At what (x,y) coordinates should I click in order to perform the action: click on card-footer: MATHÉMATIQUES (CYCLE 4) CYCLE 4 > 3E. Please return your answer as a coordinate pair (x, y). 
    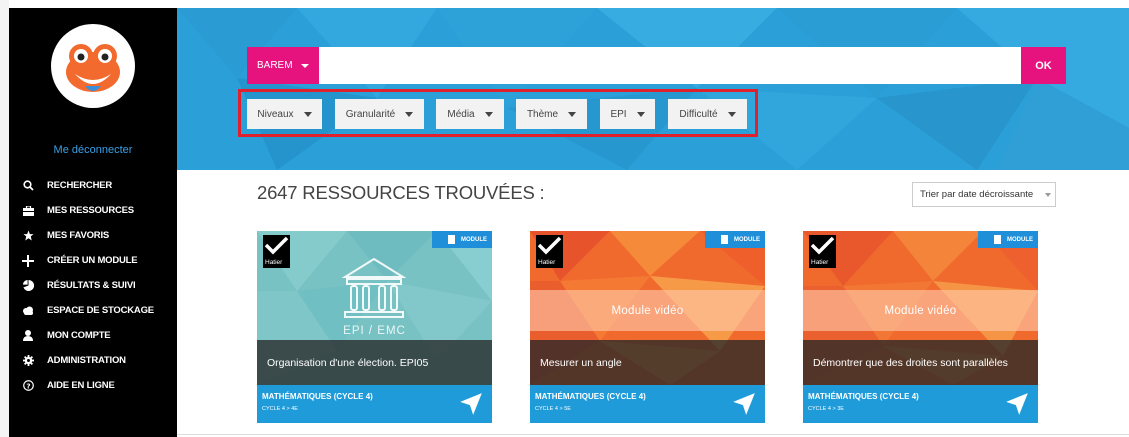
    Looking at the image, I should click on (920, 404).